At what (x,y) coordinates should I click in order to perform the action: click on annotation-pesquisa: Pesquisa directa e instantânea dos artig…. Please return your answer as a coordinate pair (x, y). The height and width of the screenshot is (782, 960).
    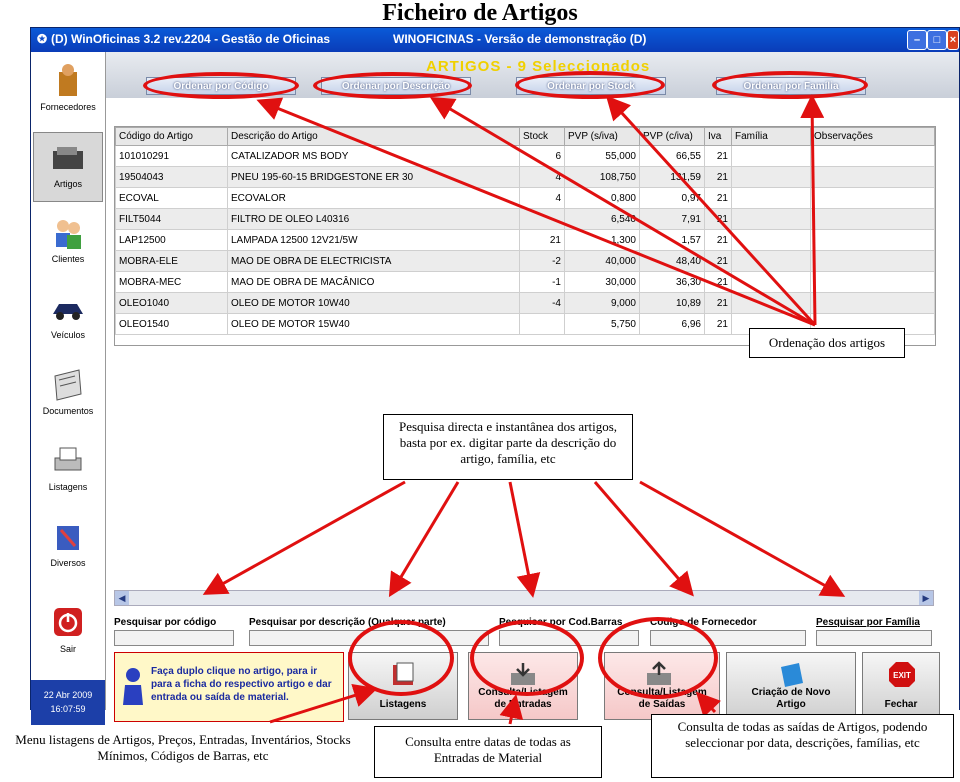
    Looking at the image, I should click on (508, 447).